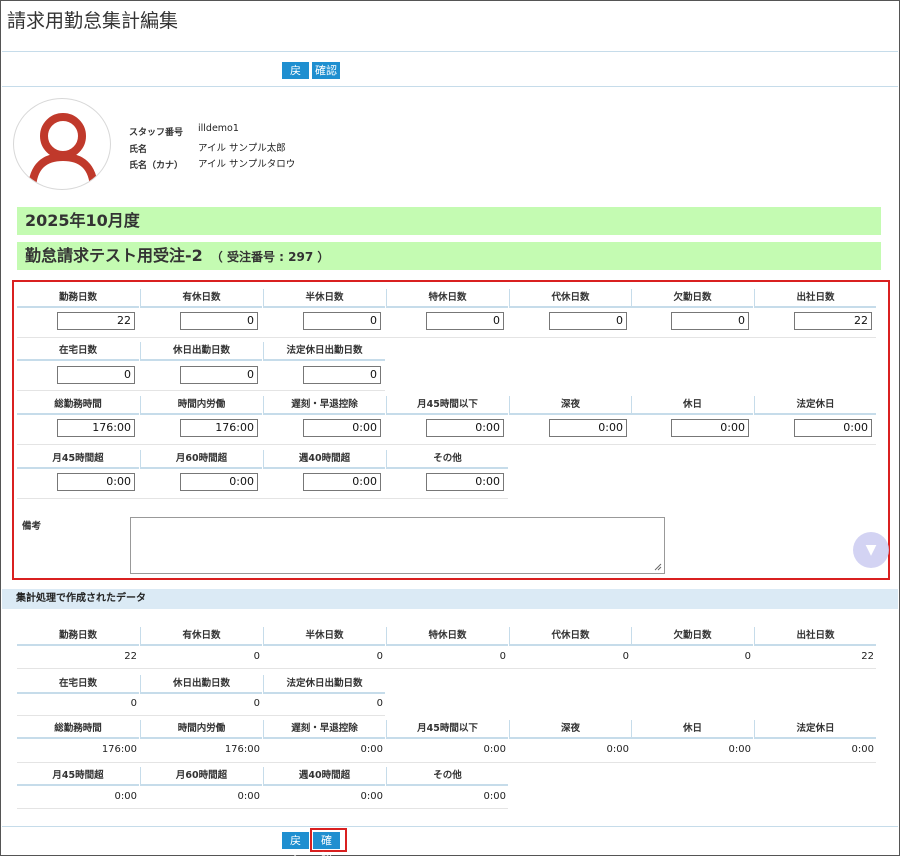 This screenshot has width=900, height=856. I want to click on aggregated-column-header: 深夜, so click(570, 729).